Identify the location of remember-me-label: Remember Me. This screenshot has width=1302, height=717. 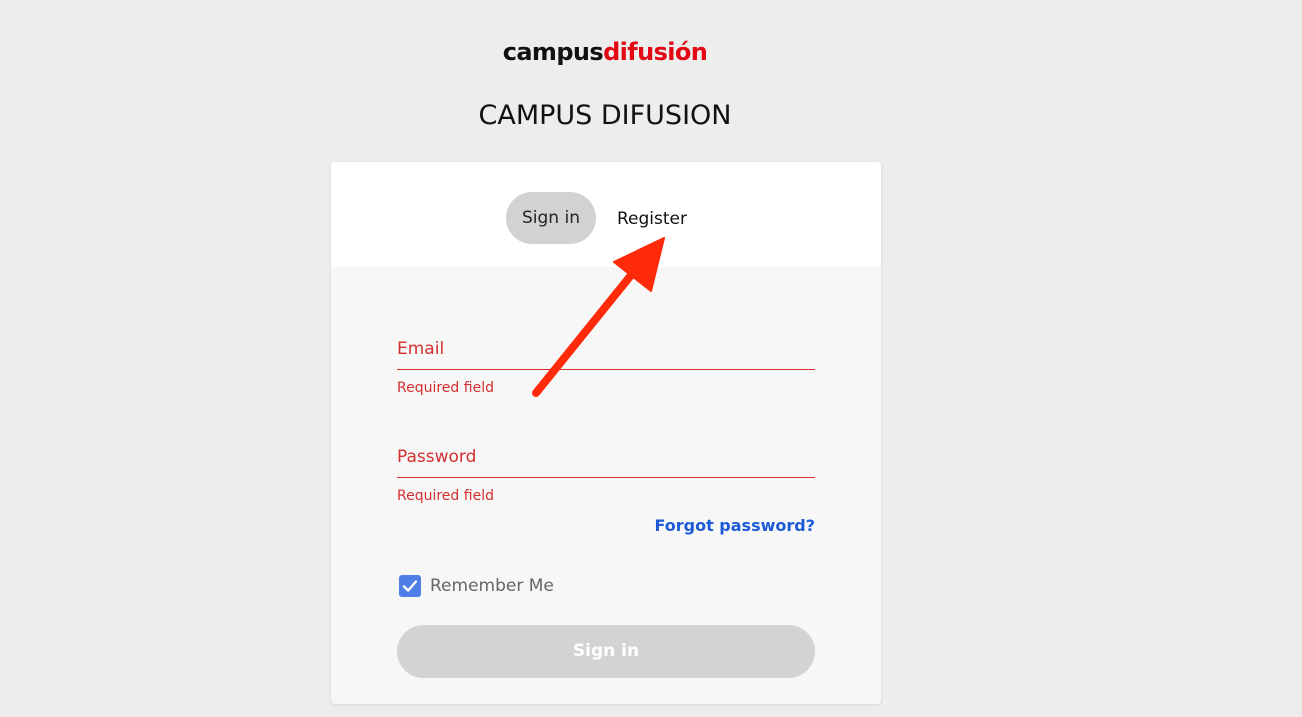
(492, 586).